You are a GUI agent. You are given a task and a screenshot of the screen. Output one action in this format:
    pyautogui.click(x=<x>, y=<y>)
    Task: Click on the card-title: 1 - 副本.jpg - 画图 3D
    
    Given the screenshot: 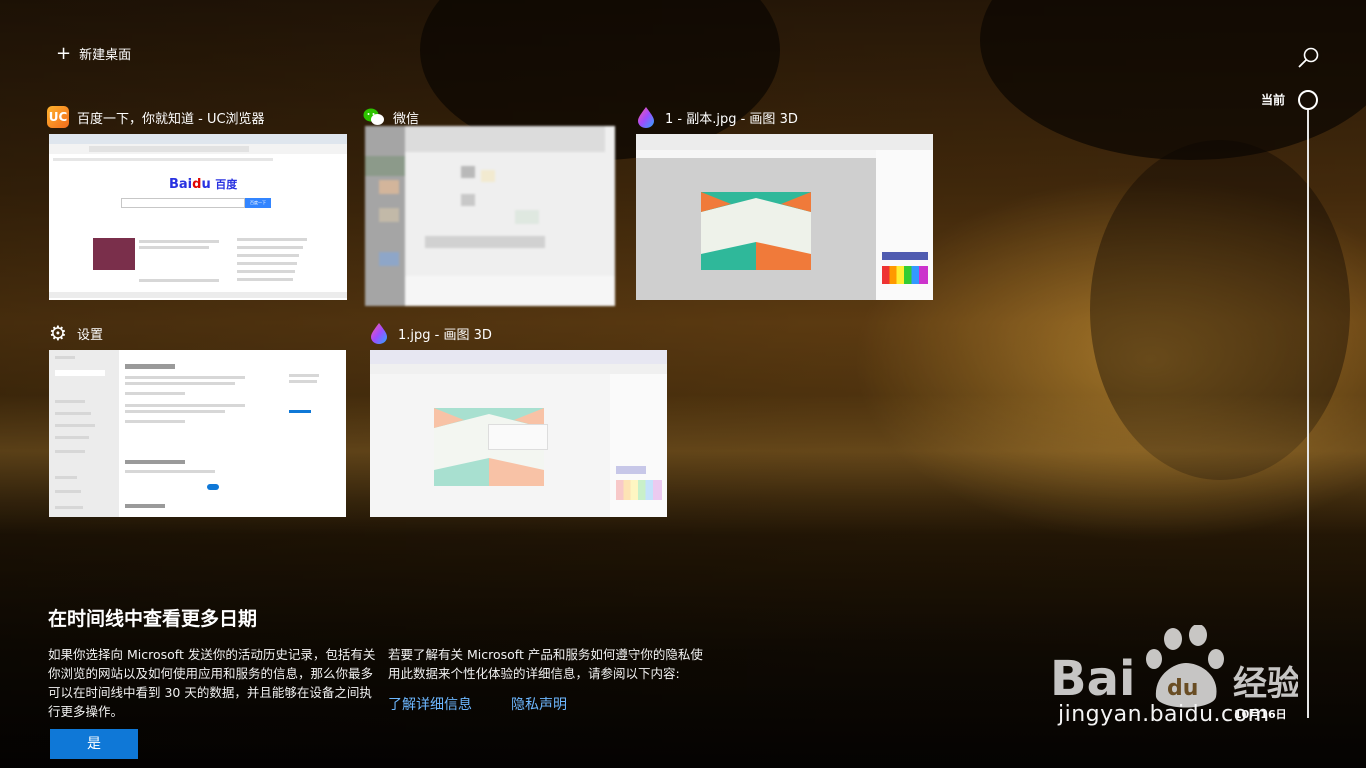 What is the action you would take?
    pyautogui.click(x=731, y=119)
    